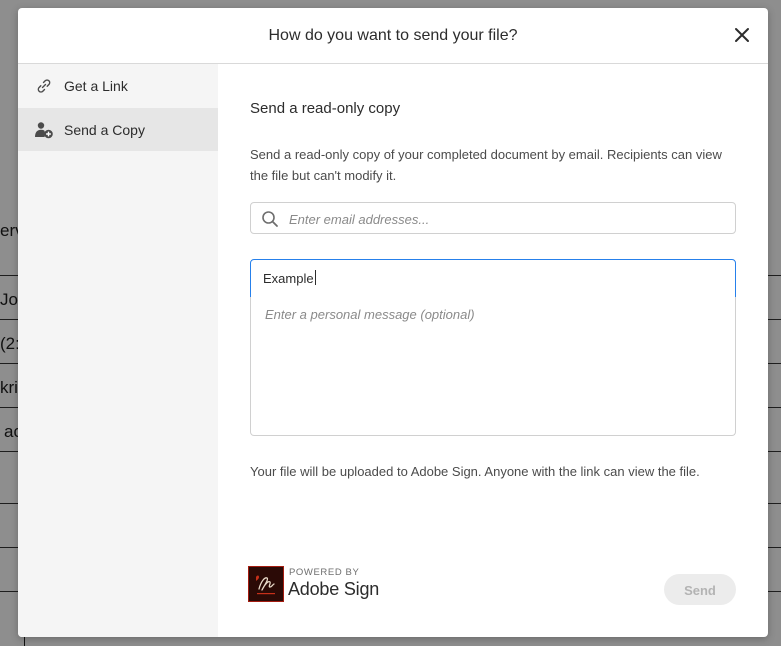  I want to click on dialog-header: How do you want to send your file?, so click(393, 36).